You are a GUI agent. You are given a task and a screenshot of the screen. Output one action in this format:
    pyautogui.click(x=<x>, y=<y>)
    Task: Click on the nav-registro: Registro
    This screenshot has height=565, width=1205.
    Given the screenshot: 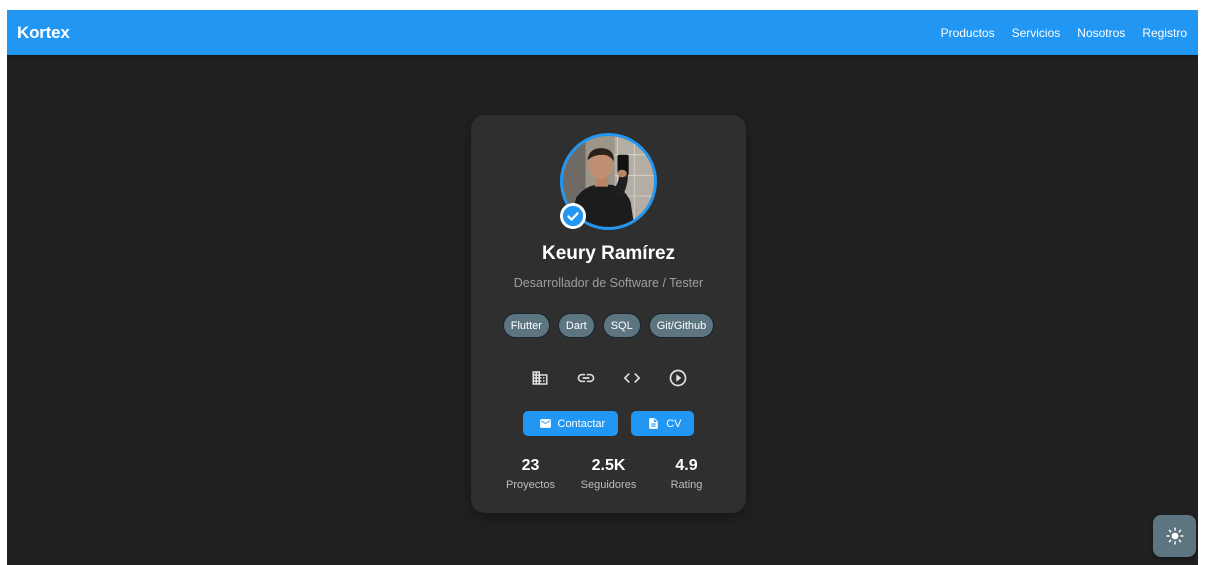 What is the action you would take?
    pyautogui.click(x=1164, y=33)
    